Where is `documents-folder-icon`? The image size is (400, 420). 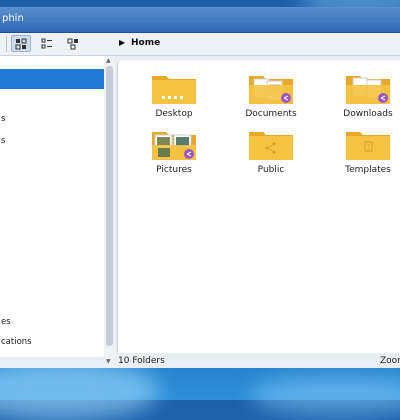 documents-folder-icon is located at coordinates (271, 90).